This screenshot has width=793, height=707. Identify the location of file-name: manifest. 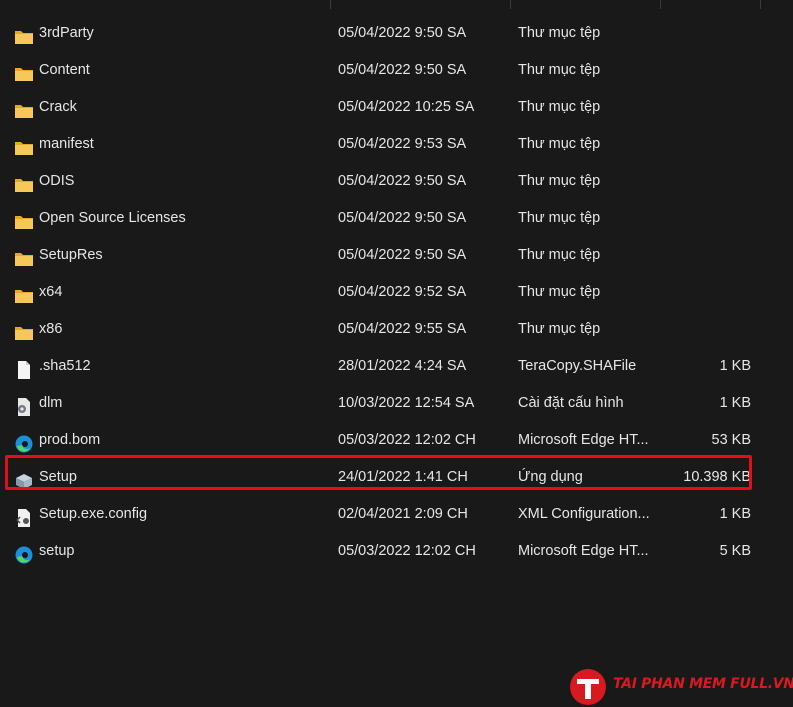
(66, 144).